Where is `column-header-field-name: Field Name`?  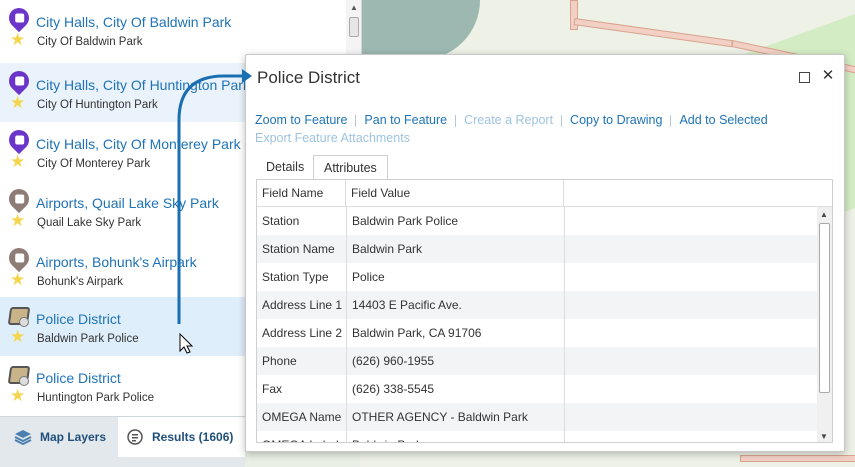
column-header-field-name: Field Name is located at coordinates (301, 193).